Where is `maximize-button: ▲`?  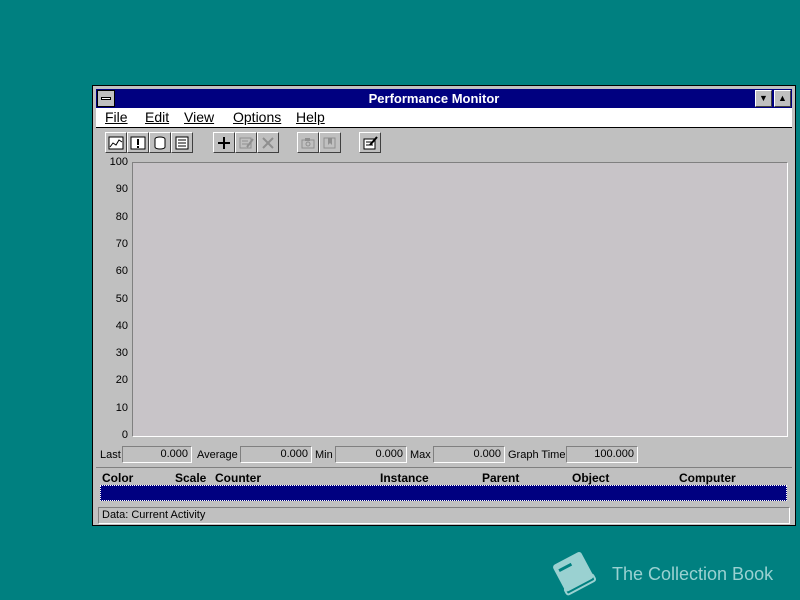 maximize-button: ▲ is located at coordinates (782, 98).